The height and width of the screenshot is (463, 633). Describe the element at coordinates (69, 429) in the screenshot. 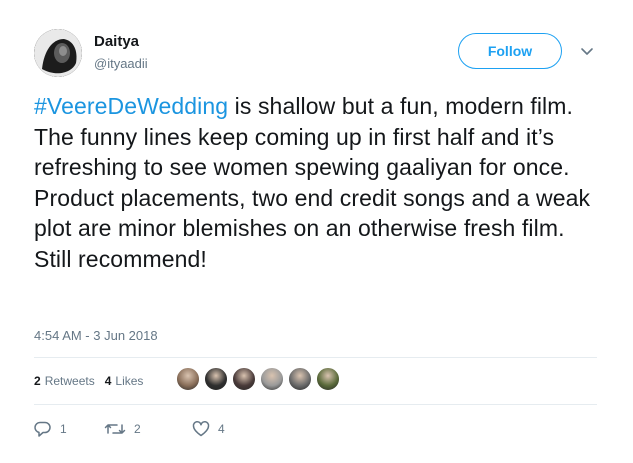

I see `reply-button: 1` at that location.